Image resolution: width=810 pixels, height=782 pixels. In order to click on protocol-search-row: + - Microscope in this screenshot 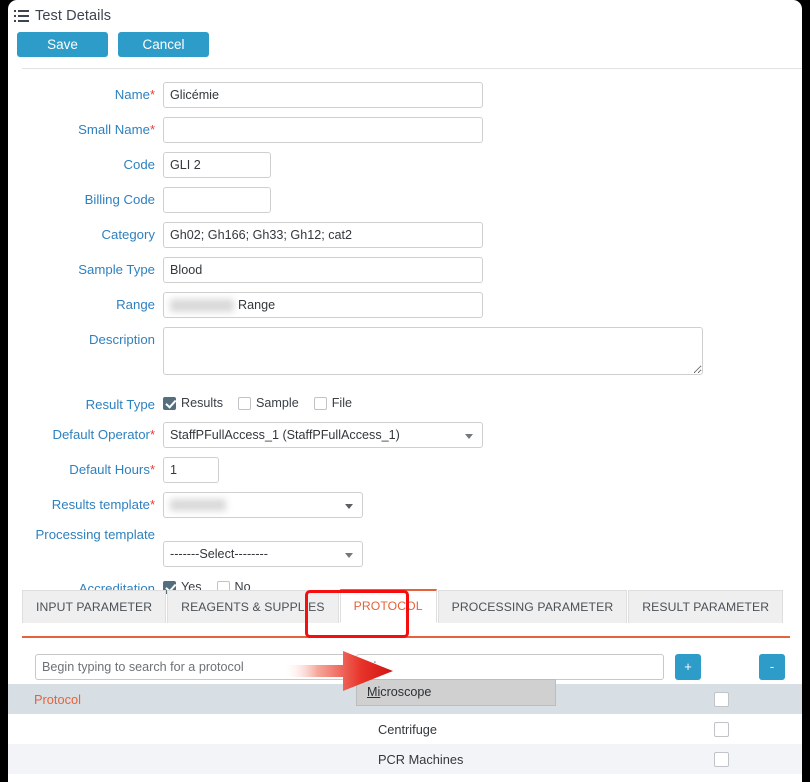, I will do `click(405, 677)`.